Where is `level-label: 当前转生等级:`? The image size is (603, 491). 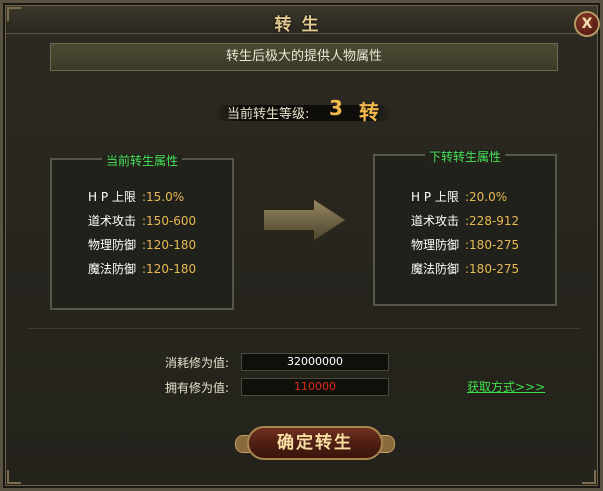 level-label: 当前转生等级: is located at coordinates (268, 114).